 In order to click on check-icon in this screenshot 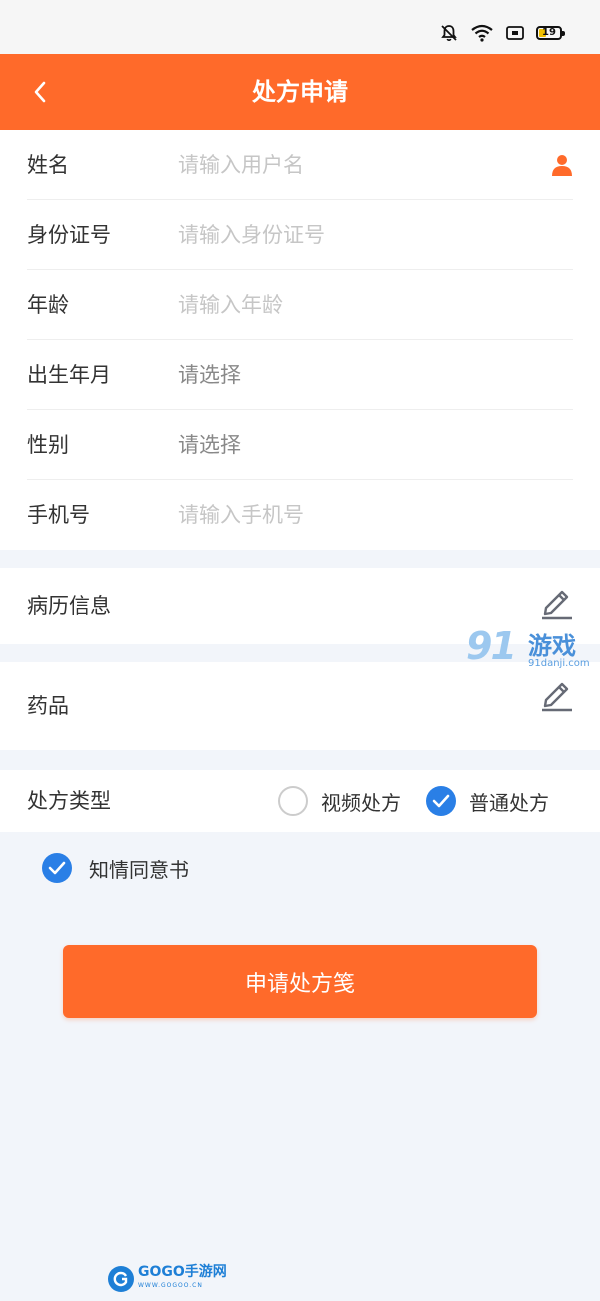, I will do `click(57, 868)`.